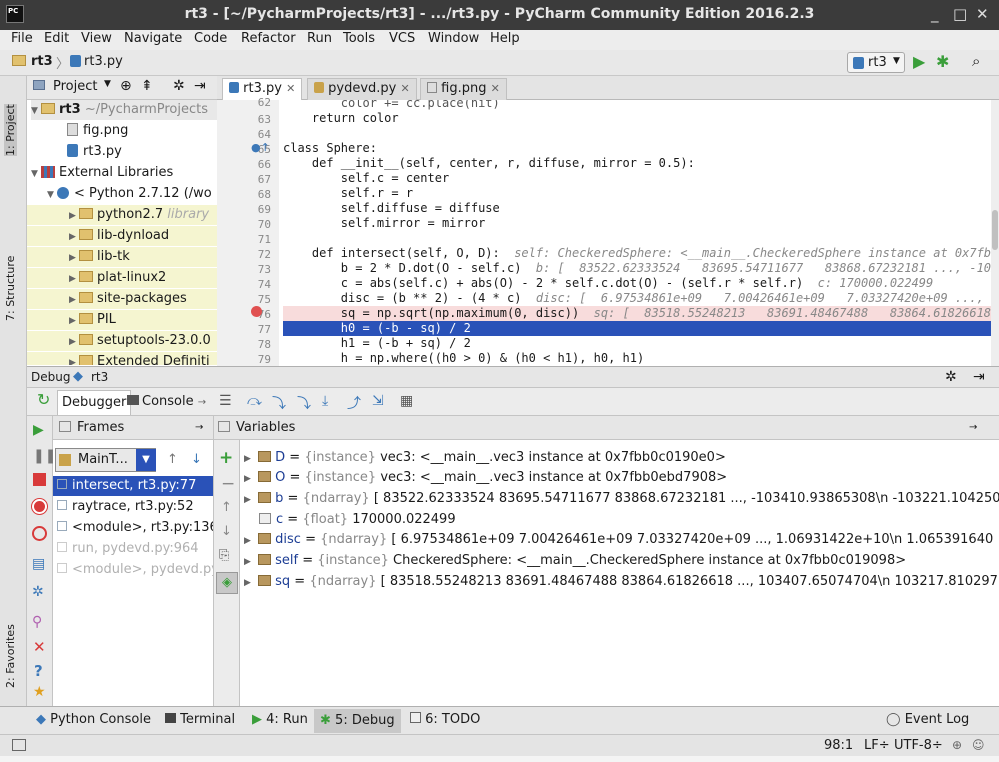 This screenshot has height=762, width=999. What do you see at coordinates (927, 719) in the screenshot?
I see `tab-event-log: ◯ Event Log` at bounding box center [927, 719].